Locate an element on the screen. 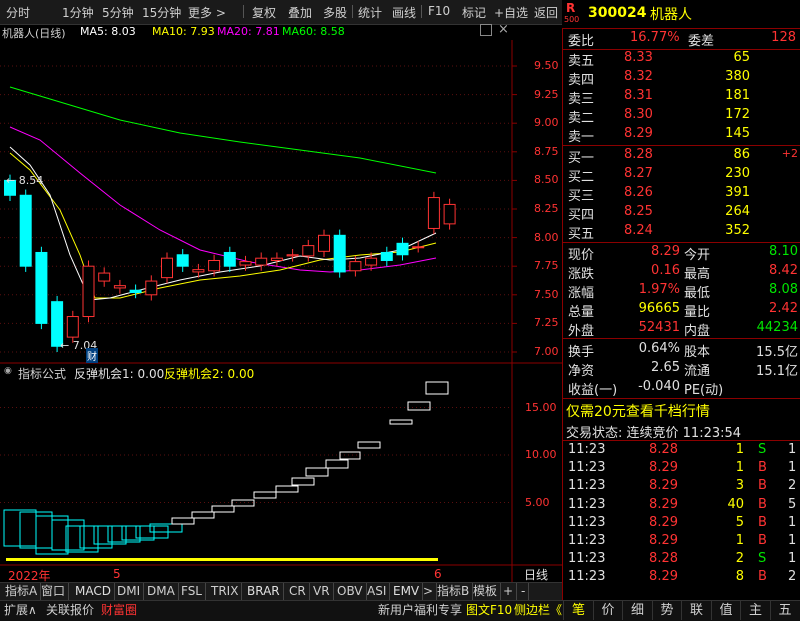 The height and width of the screenshot is (621, 800). indicator-tab: ASI is located at coordinates (377, 591).